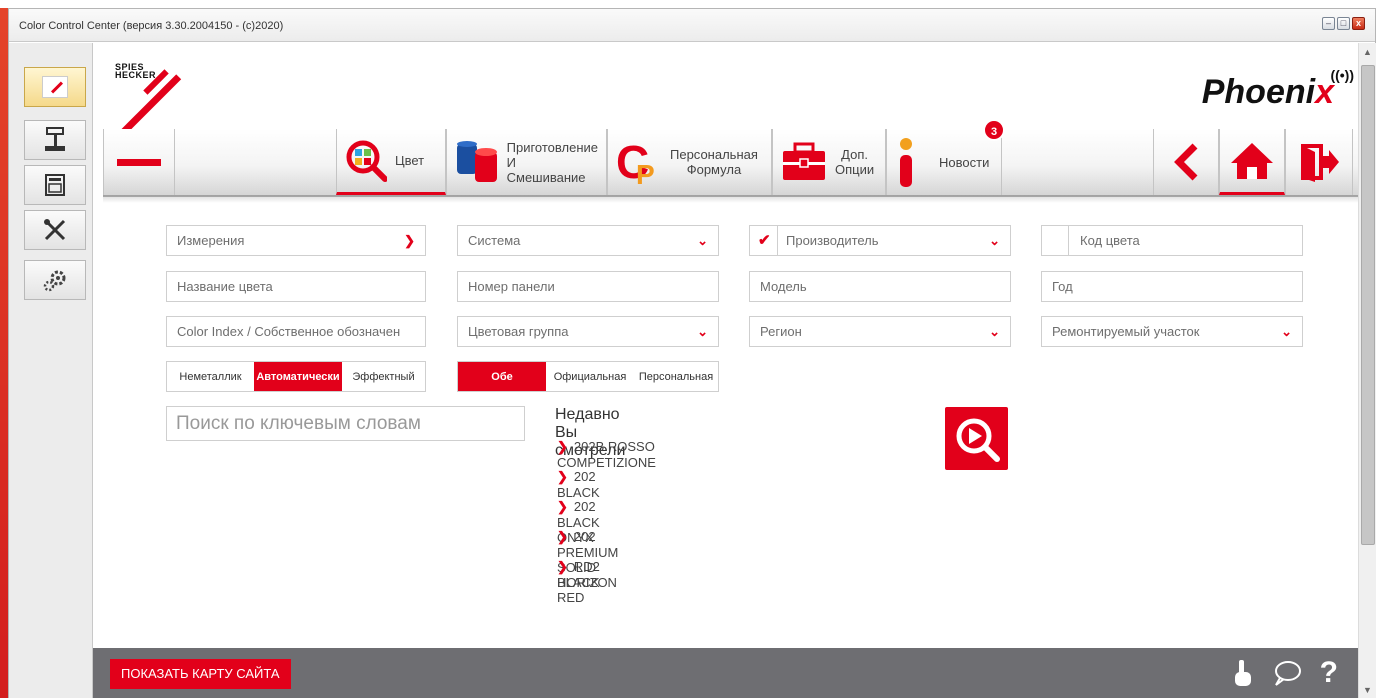 The height and width of the screenshot is (698, 1376). Describe the element at coordinates (880, 331) in the screenshot. I see `region-select: Регион ⌄` at that location.